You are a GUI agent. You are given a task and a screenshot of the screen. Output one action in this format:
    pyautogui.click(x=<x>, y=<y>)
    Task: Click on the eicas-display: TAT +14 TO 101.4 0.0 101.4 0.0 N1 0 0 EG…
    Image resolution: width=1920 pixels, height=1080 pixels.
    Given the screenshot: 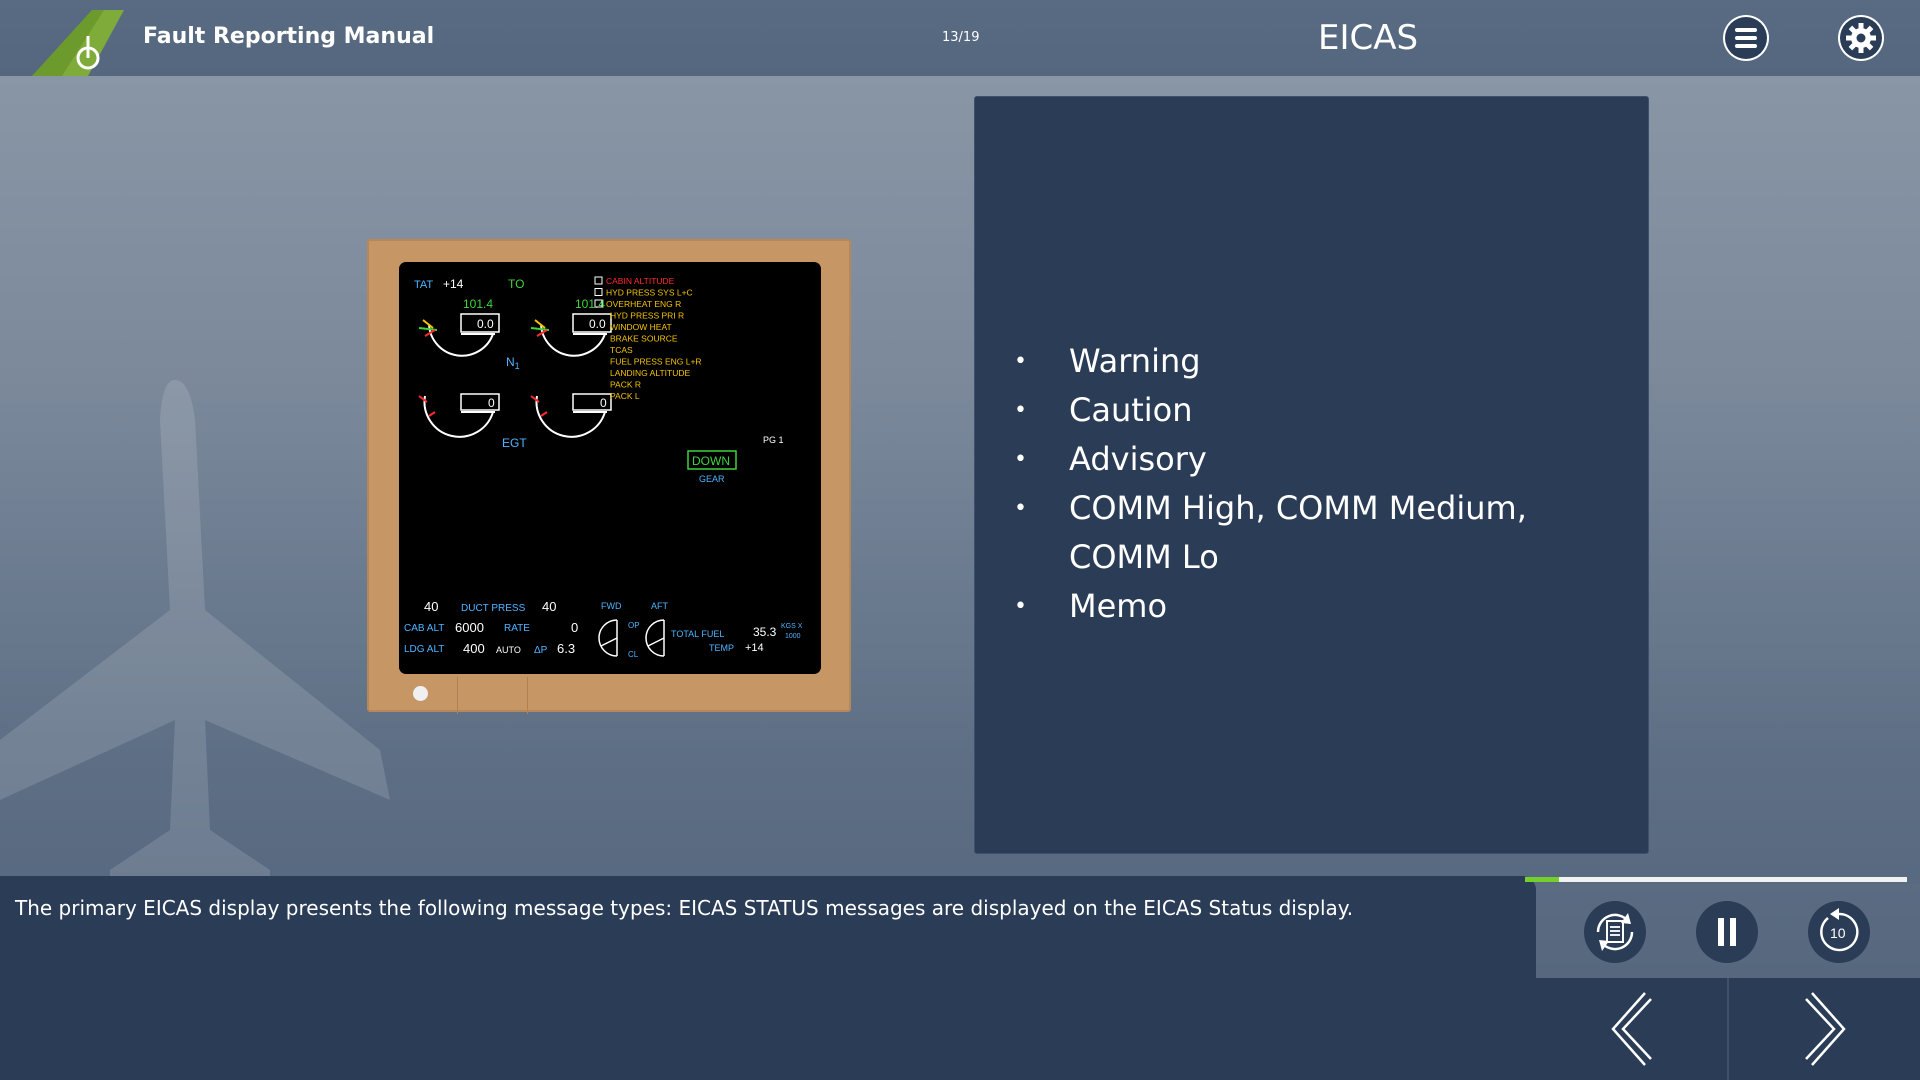 What is the action you would take?
    pyautogui.click(x=603, y=467)
    